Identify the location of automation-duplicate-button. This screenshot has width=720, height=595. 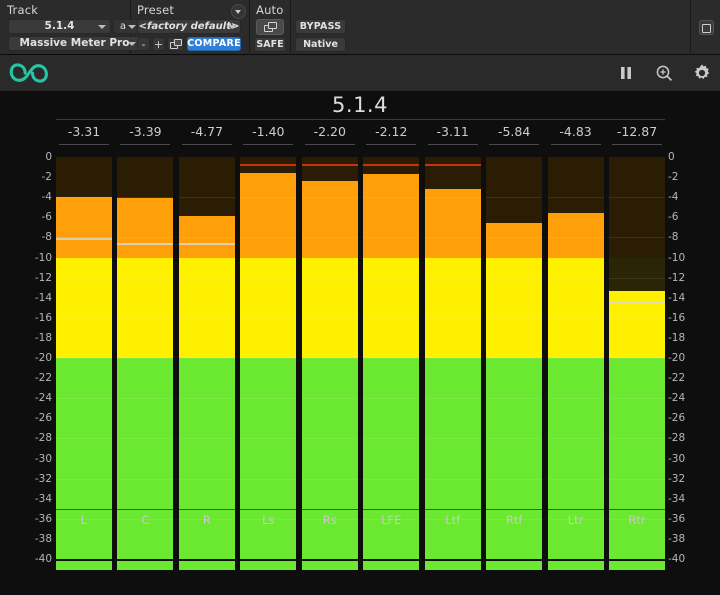
(270, 27).